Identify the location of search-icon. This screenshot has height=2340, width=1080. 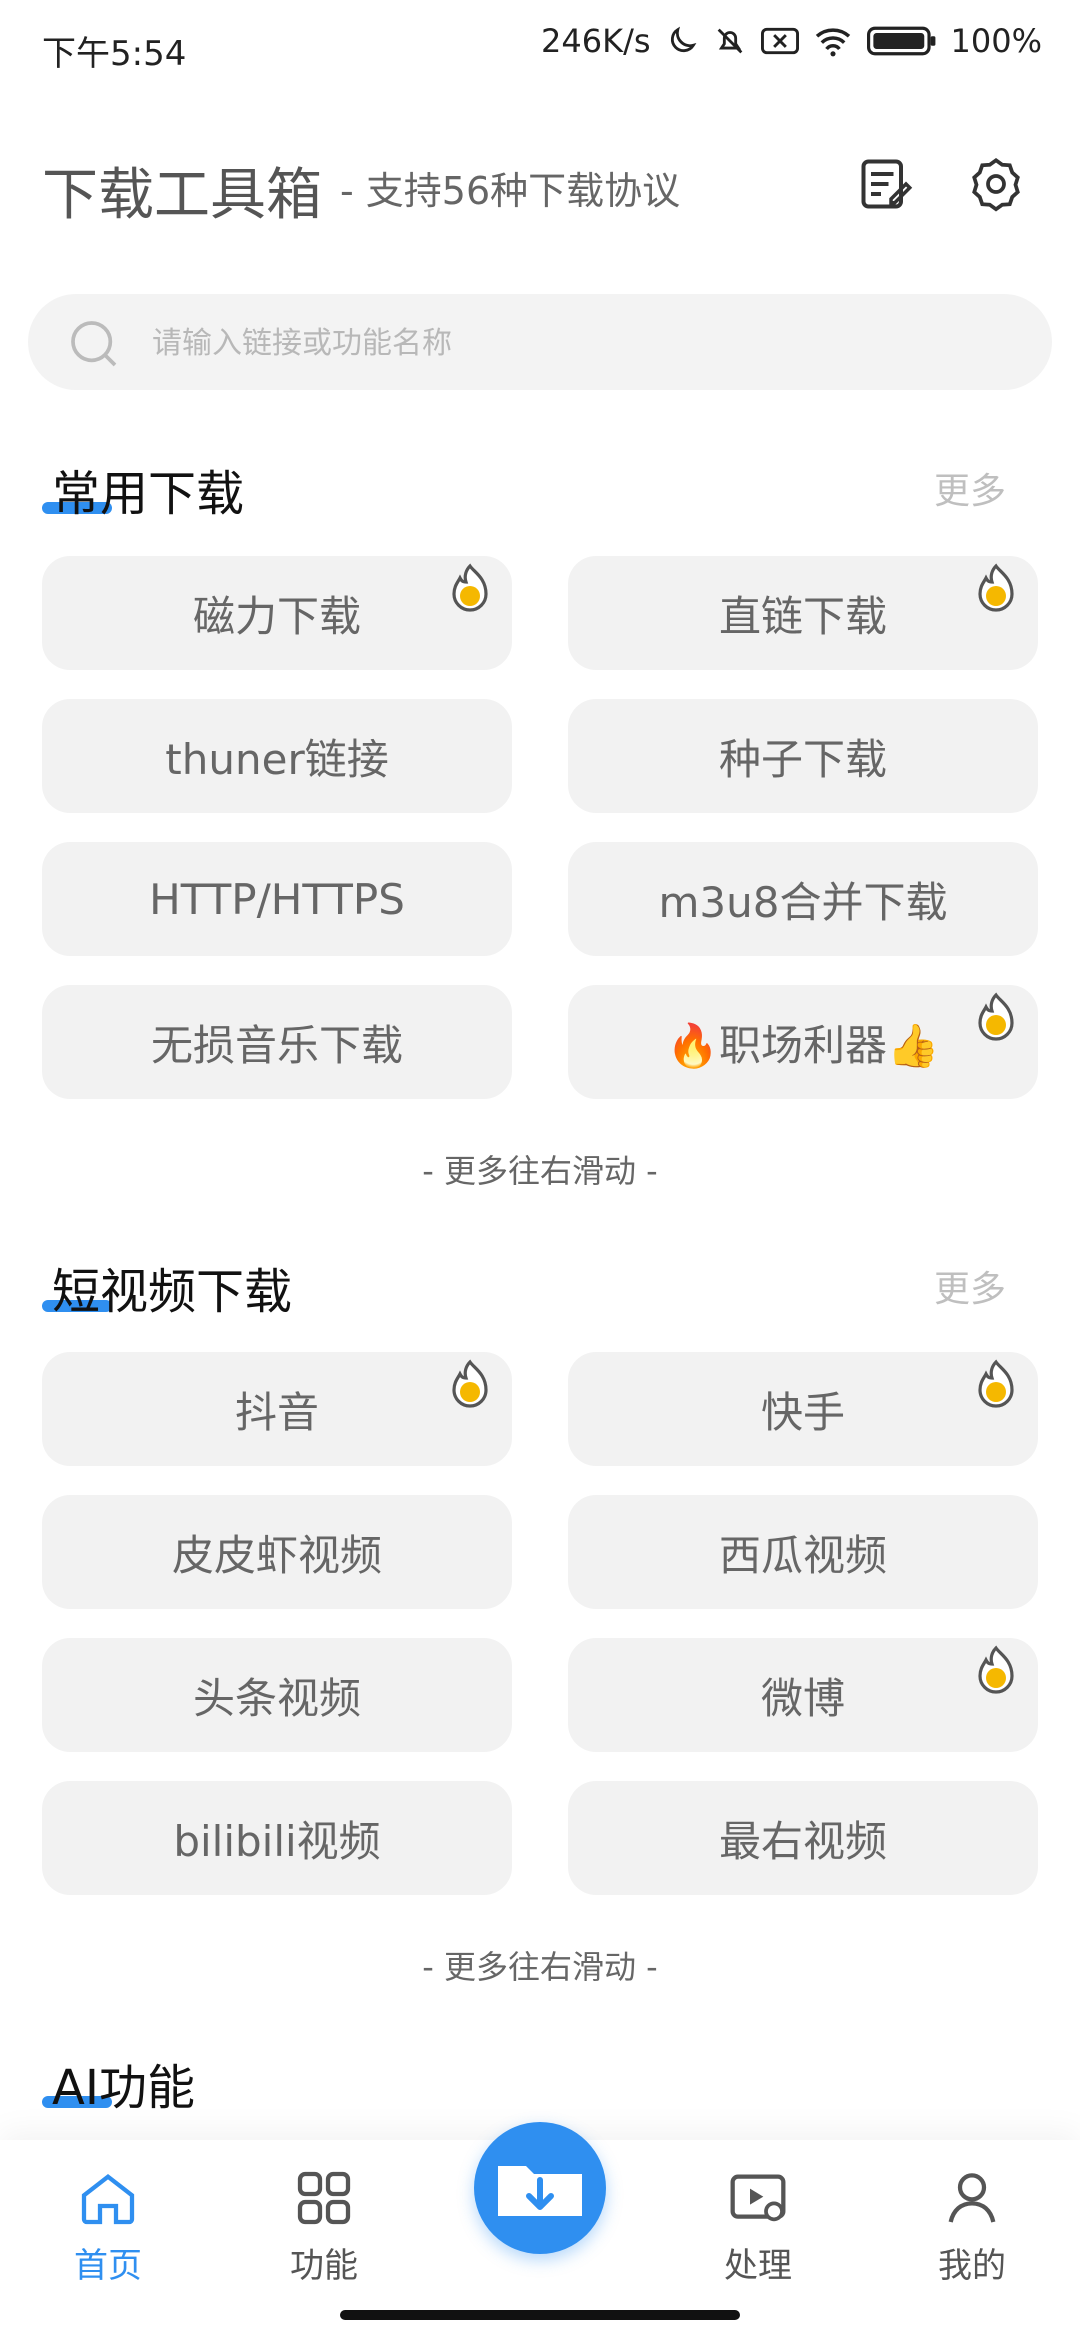
(94, 344).